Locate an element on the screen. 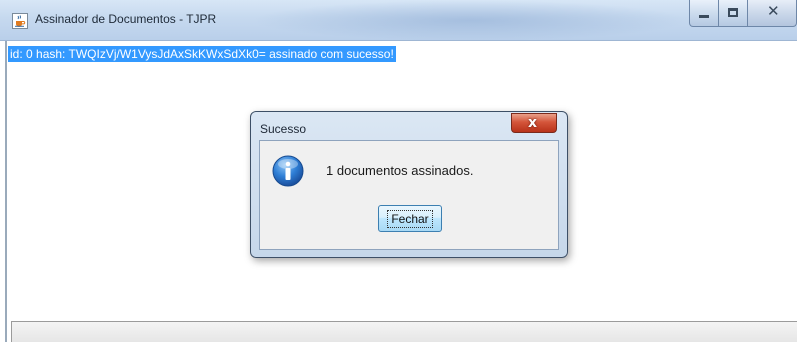 This screenshot has width=797, height=342. dialog-message: 1 documentos assinados. is located at coordinates (400, 170).